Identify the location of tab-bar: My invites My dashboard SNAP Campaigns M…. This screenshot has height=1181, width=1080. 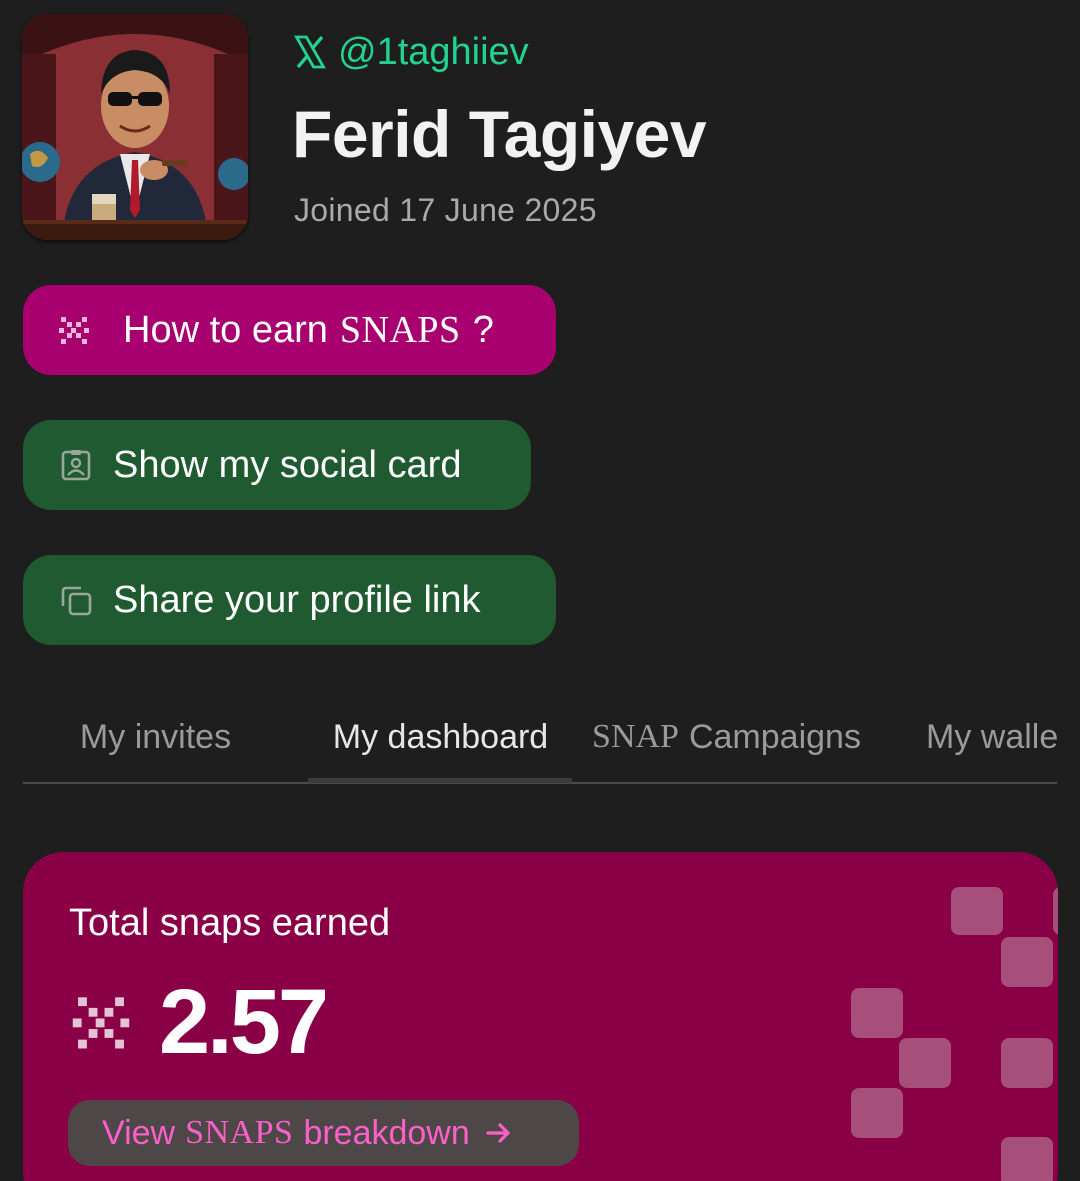
(540, 737).